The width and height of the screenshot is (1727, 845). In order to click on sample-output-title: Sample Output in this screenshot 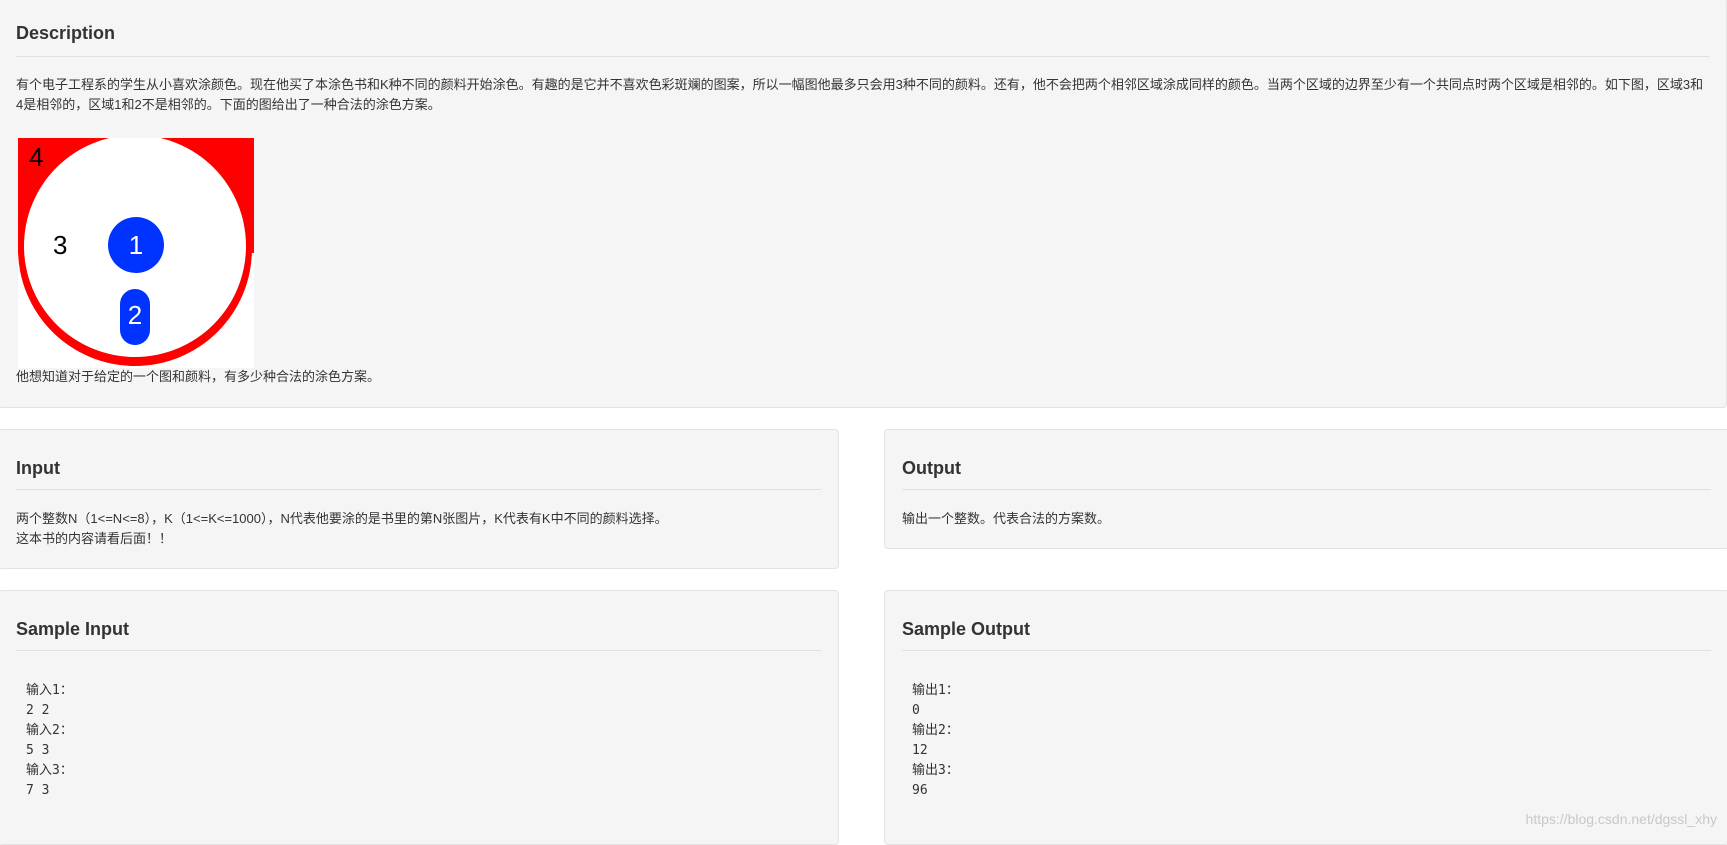, I will do `click(966, 629)`.